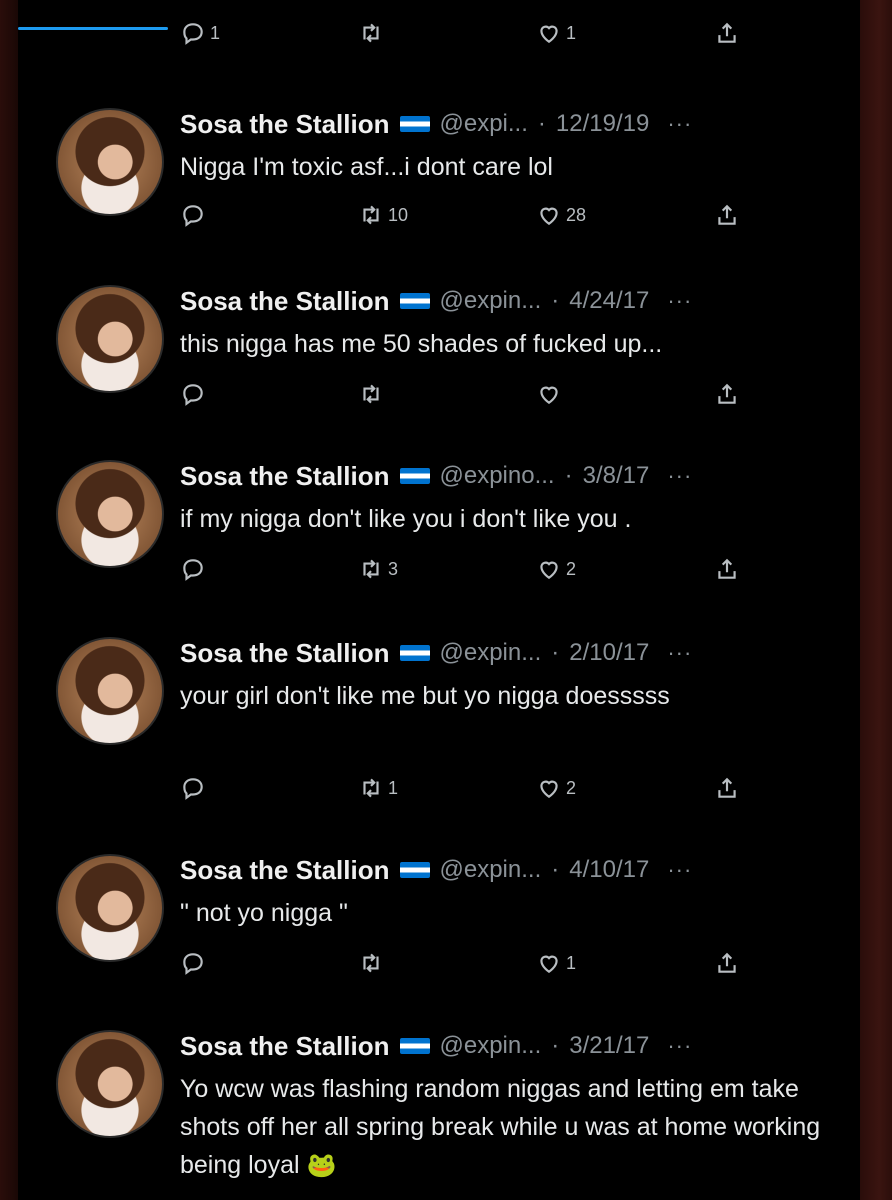  Describe the element at coordinates (215, 32) in the screenshot. I see `reply-count: 1` at that location.